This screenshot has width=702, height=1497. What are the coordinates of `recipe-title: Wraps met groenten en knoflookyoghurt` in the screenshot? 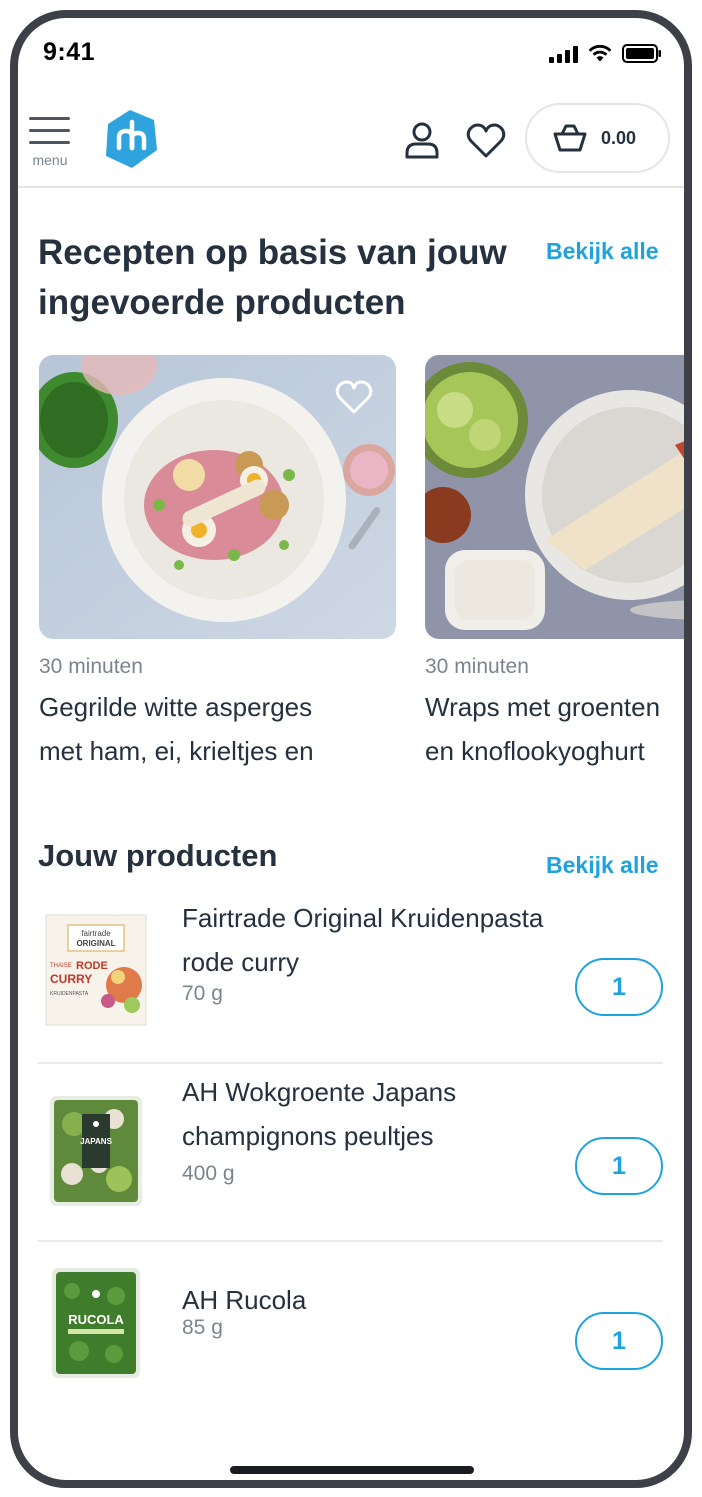 It's located at (554, 729).